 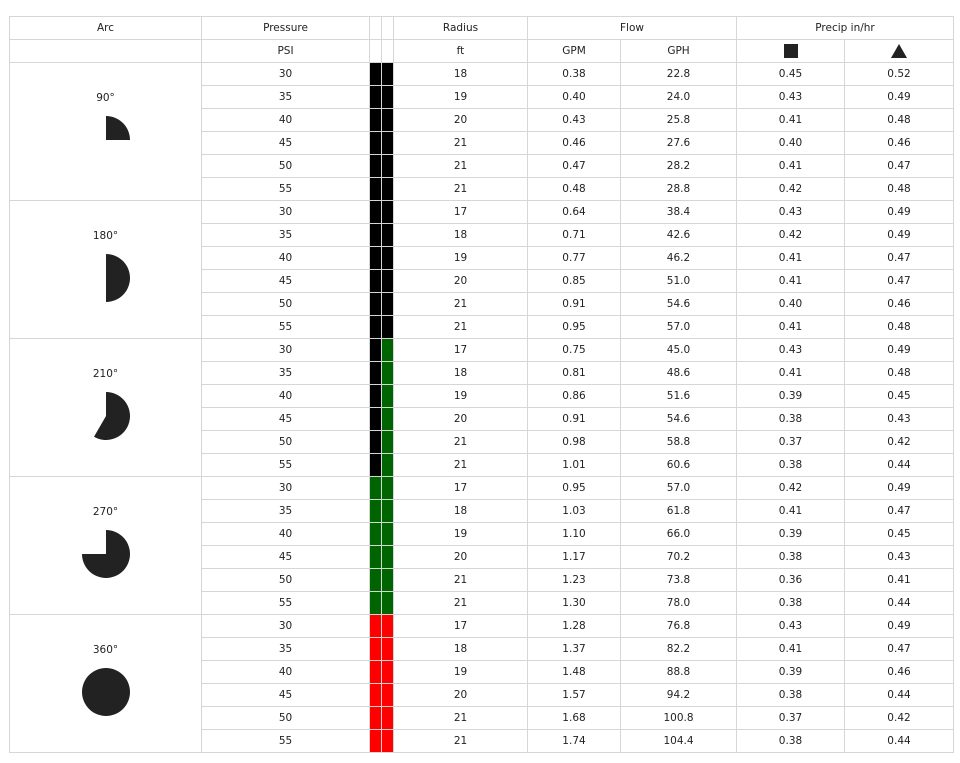 What do you see at coordinates (790, 396) in the screenshot?
I see `square-precip-cell: 0.39` at bounding box center [790, 396].